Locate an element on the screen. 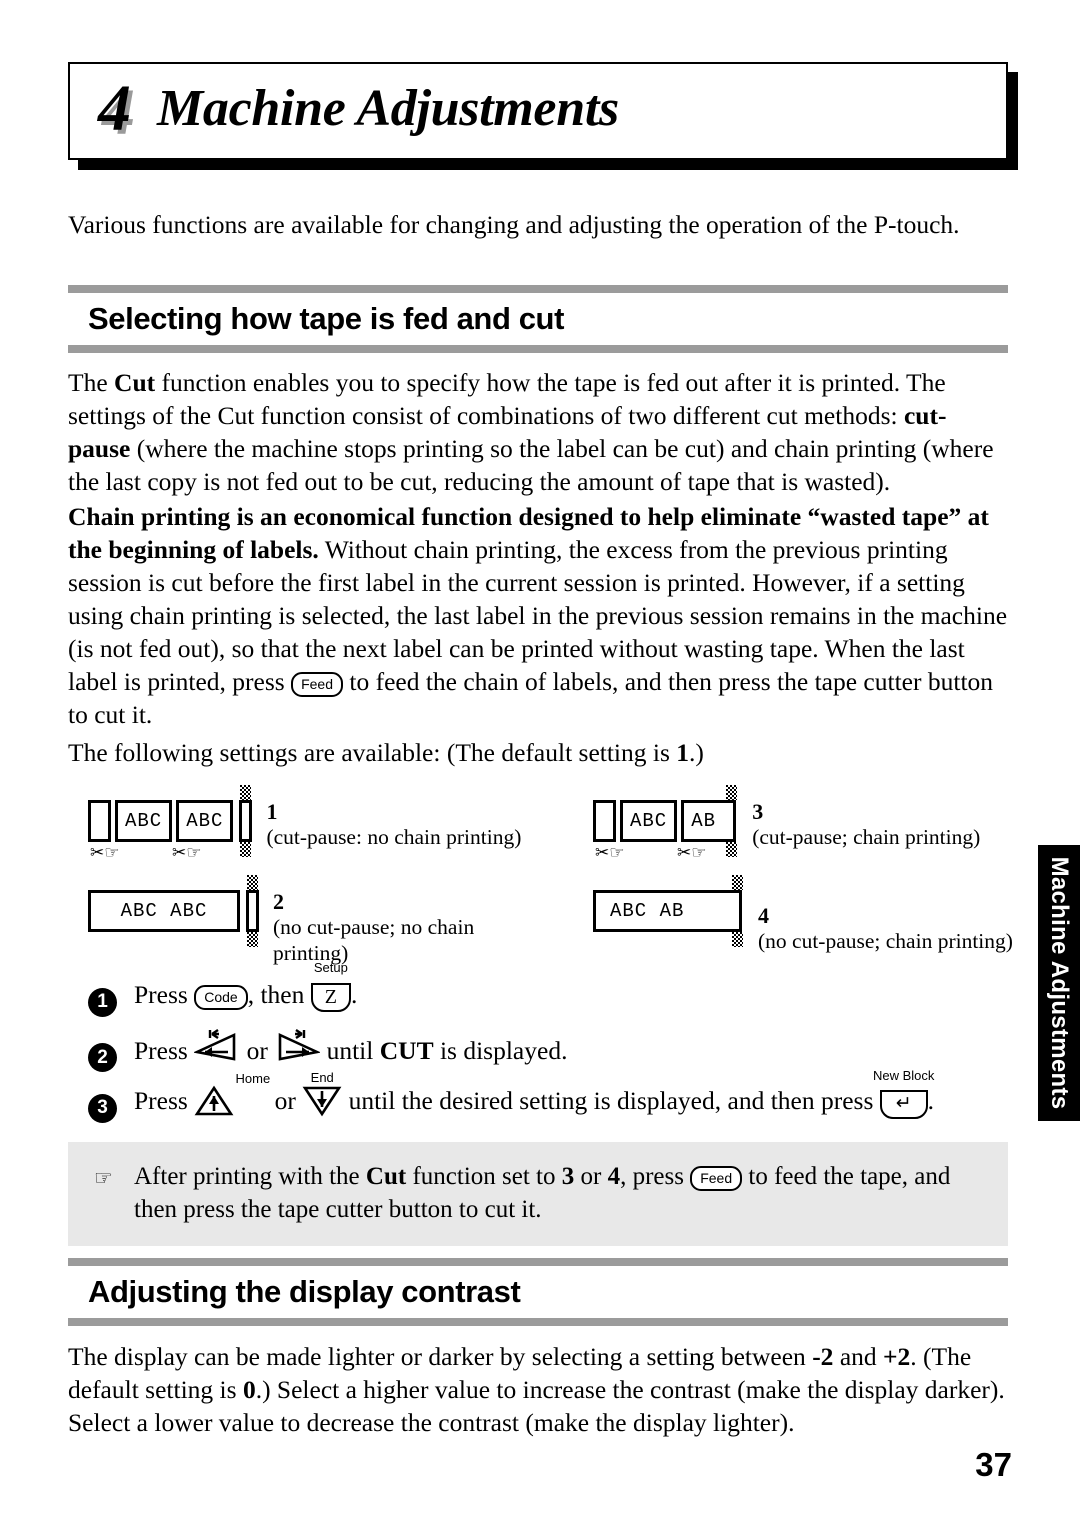 The height and width of the screenshot is (1534, 1080). pointing-hand-icon: ☞ is located at coordinates (103, 1178).